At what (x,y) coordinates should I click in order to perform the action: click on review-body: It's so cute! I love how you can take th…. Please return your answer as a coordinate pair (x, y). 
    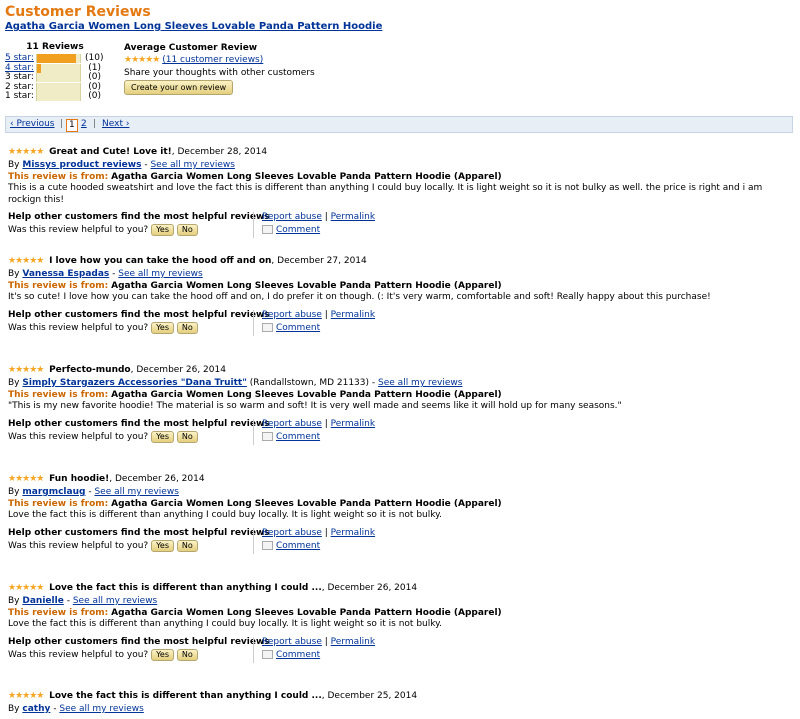
    Looking at the image, I should click on (359, 297).